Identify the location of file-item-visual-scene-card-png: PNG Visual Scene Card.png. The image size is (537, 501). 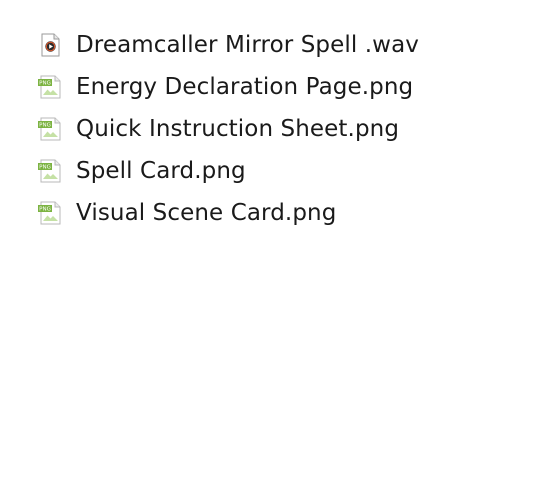
(276, 213).